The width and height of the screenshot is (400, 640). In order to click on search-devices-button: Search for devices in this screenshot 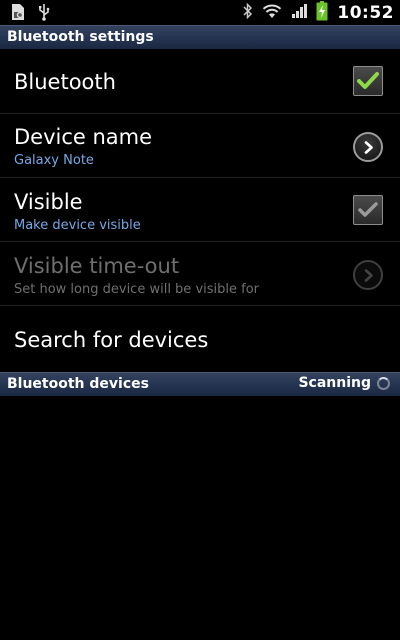, I will do `click(200, 338)`.